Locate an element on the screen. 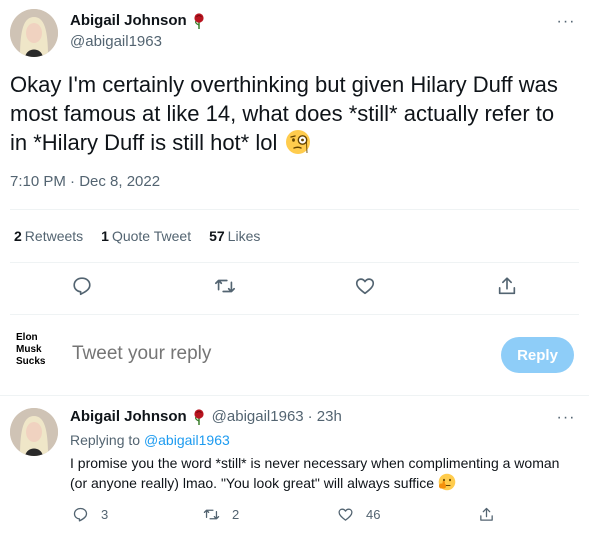 This screenshot has height=541, width=589. reply-composer: Elon Musk Sucks Reply is located at coordinates (294, 354).